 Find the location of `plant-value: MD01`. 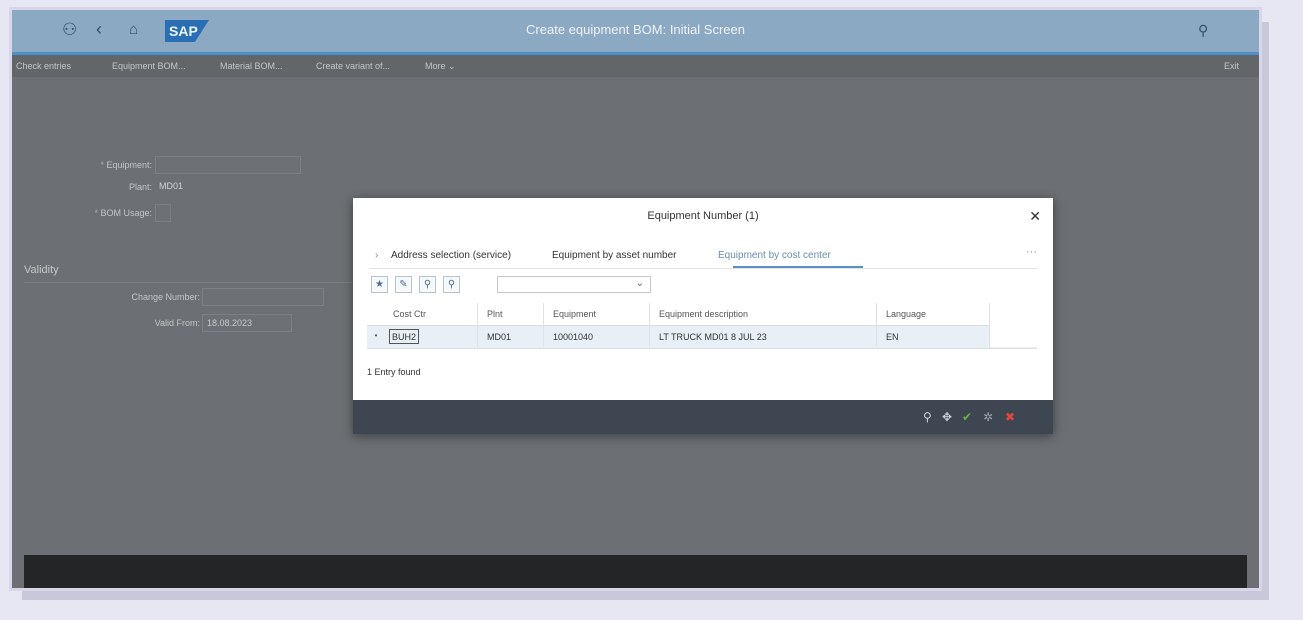

plant-value: MD01 is located at coordinates (171, 186).